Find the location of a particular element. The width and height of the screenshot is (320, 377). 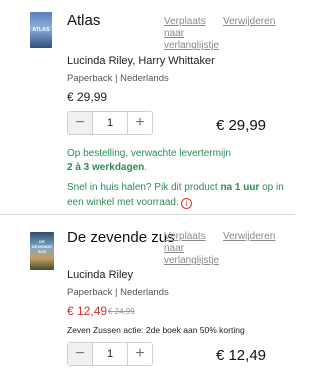

book-cover-image: ATLAS is located at coordinates (41, 30).